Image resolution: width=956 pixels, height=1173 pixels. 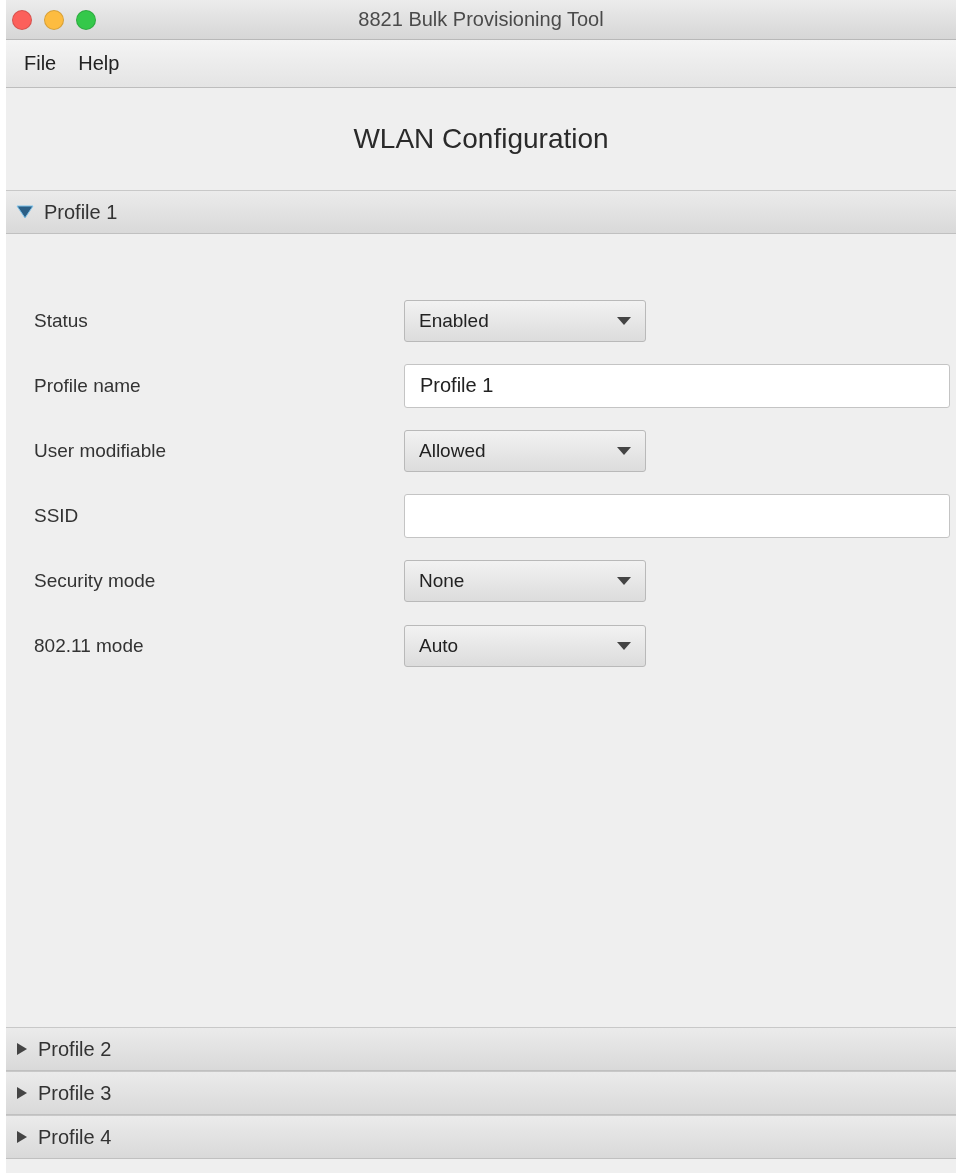 What do you see at coordinates (86, 19) in the screenshot?
I see `zoom-button` at bounding box center [86, 19].